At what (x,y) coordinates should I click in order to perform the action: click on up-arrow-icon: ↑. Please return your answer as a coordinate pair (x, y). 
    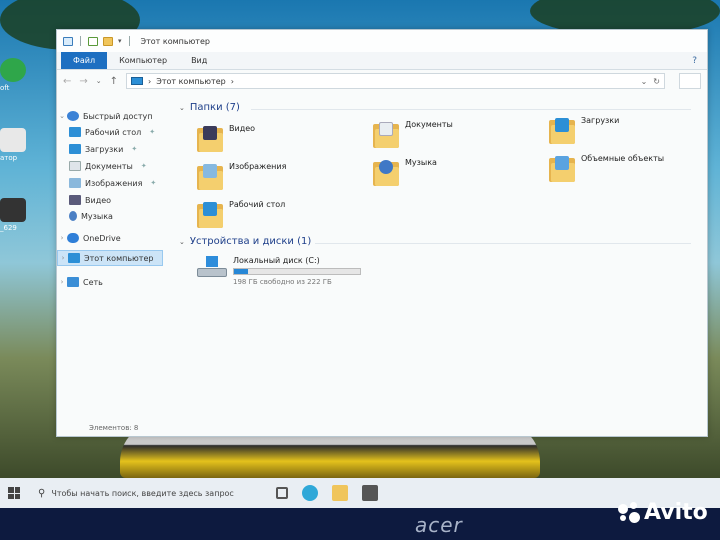
    Looking at the image, I should click on (114, 81).